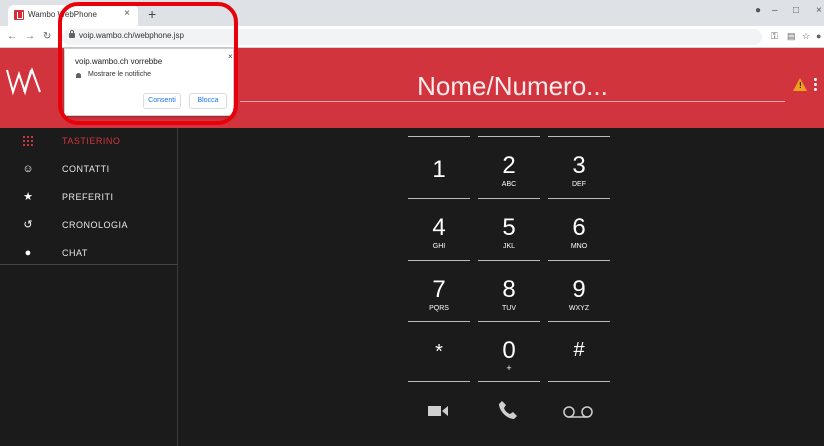  What do you see at coordinates (91, 141) in the screenshot?
I see `sidebar-item-label: TASTIERINO` at bounding box center [91, 141].